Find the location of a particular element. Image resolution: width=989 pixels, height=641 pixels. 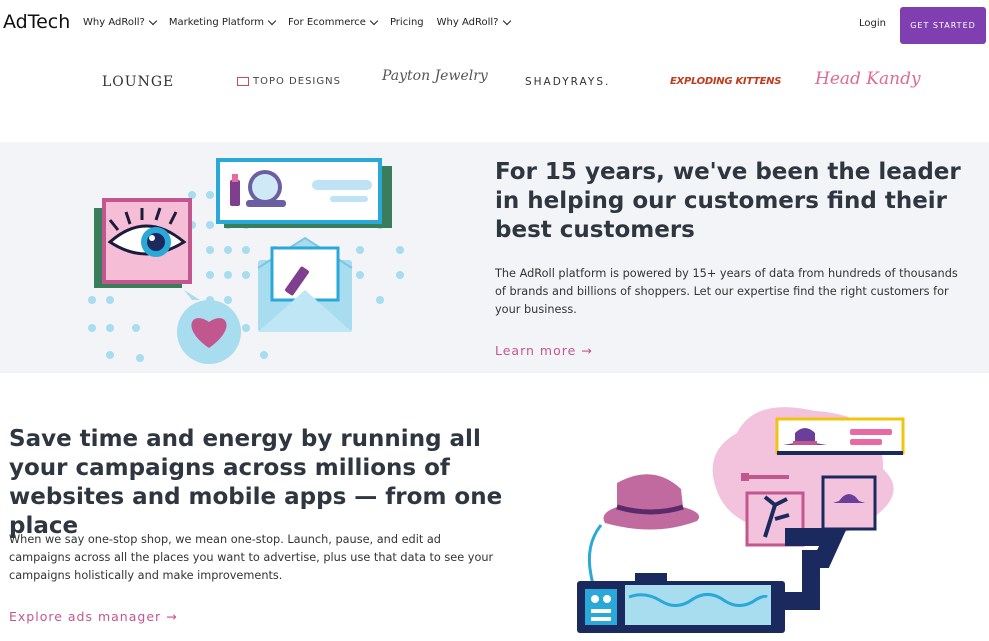

menu-pricing: Pricing is located at coordinates (407, 22).